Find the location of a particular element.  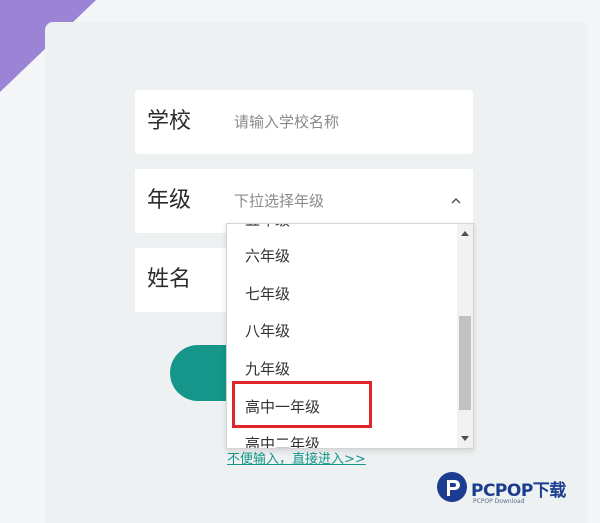

grade-option: 高中二年级 is located at coordinates (282, 437).